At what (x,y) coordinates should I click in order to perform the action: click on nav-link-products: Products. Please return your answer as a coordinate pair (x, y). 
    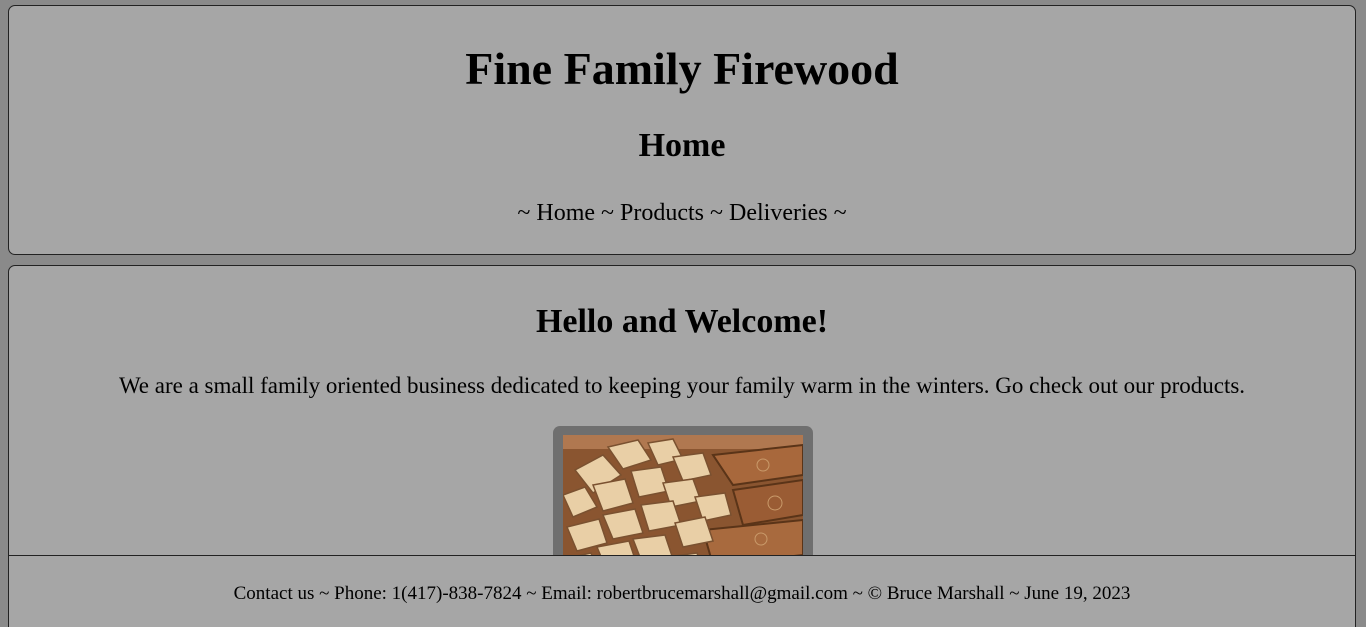
    Looking at the image, I should click on (662, 213).